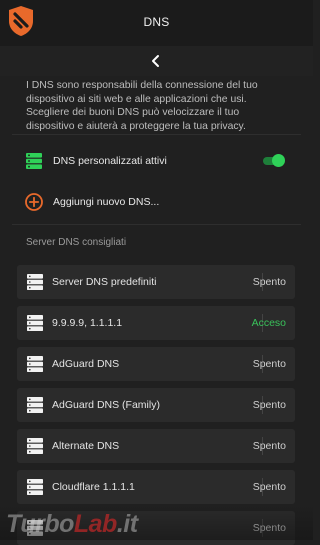 This screenshot has width=320, height=545. Describe the element at coordinates (34, 161) in the screenshot. I see `server-stack-icon` at that location.